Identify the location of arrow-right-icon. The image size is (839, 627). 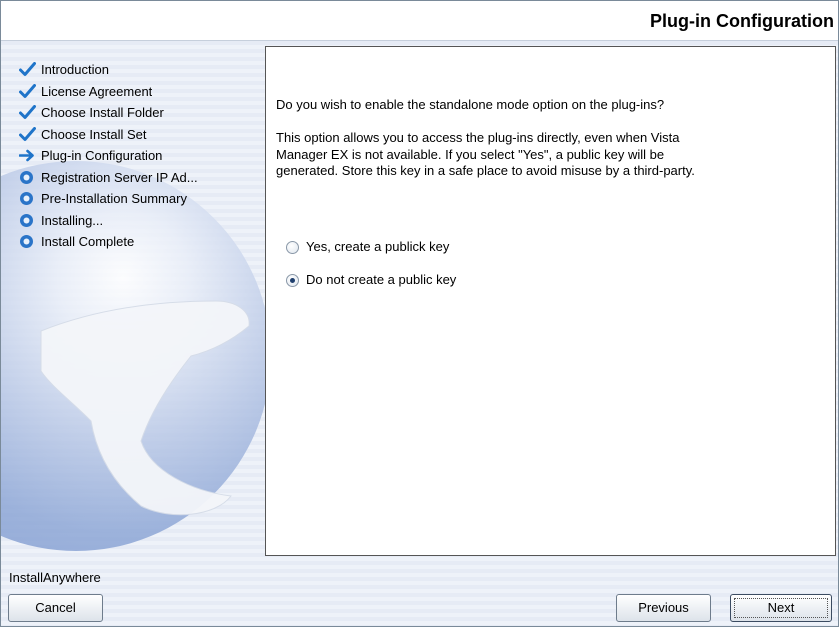
(27, 155).